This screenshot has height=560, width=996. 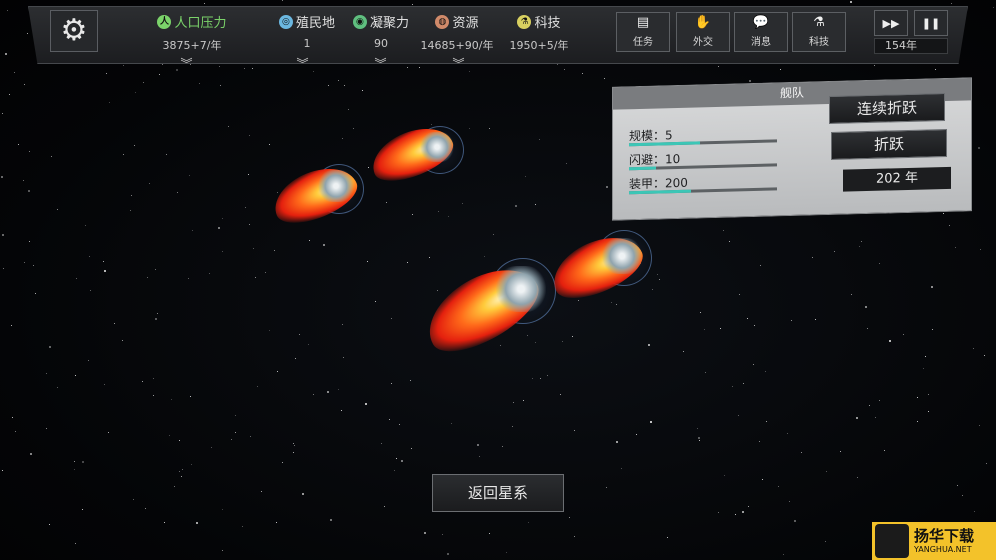 I want to click on mission-button: ▤ 任务, so click(x=643, y=32).